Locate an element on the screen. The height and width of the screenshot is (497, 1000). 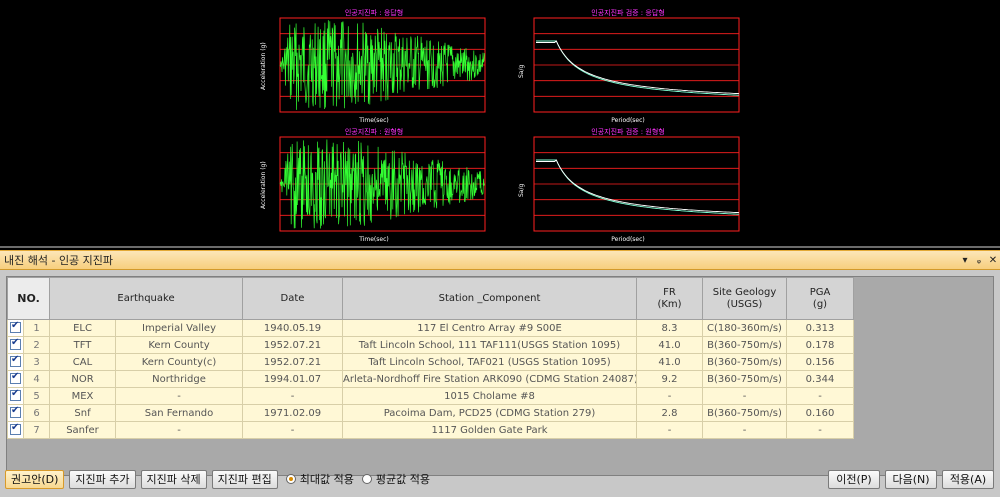
panel-title: 내진 해석 - 인공 지진파 is located at coordinates (59, 260).